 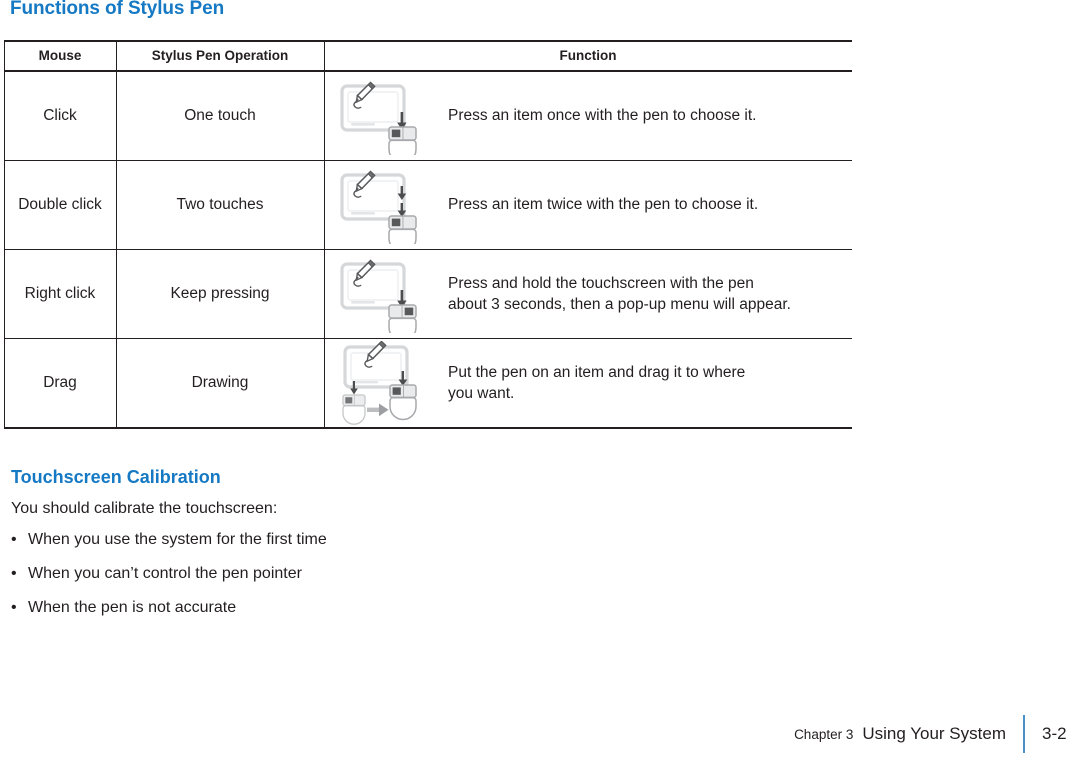 I want to click on list-item-label: When you can’t control the pen pointer, so click(x=165, y=573).